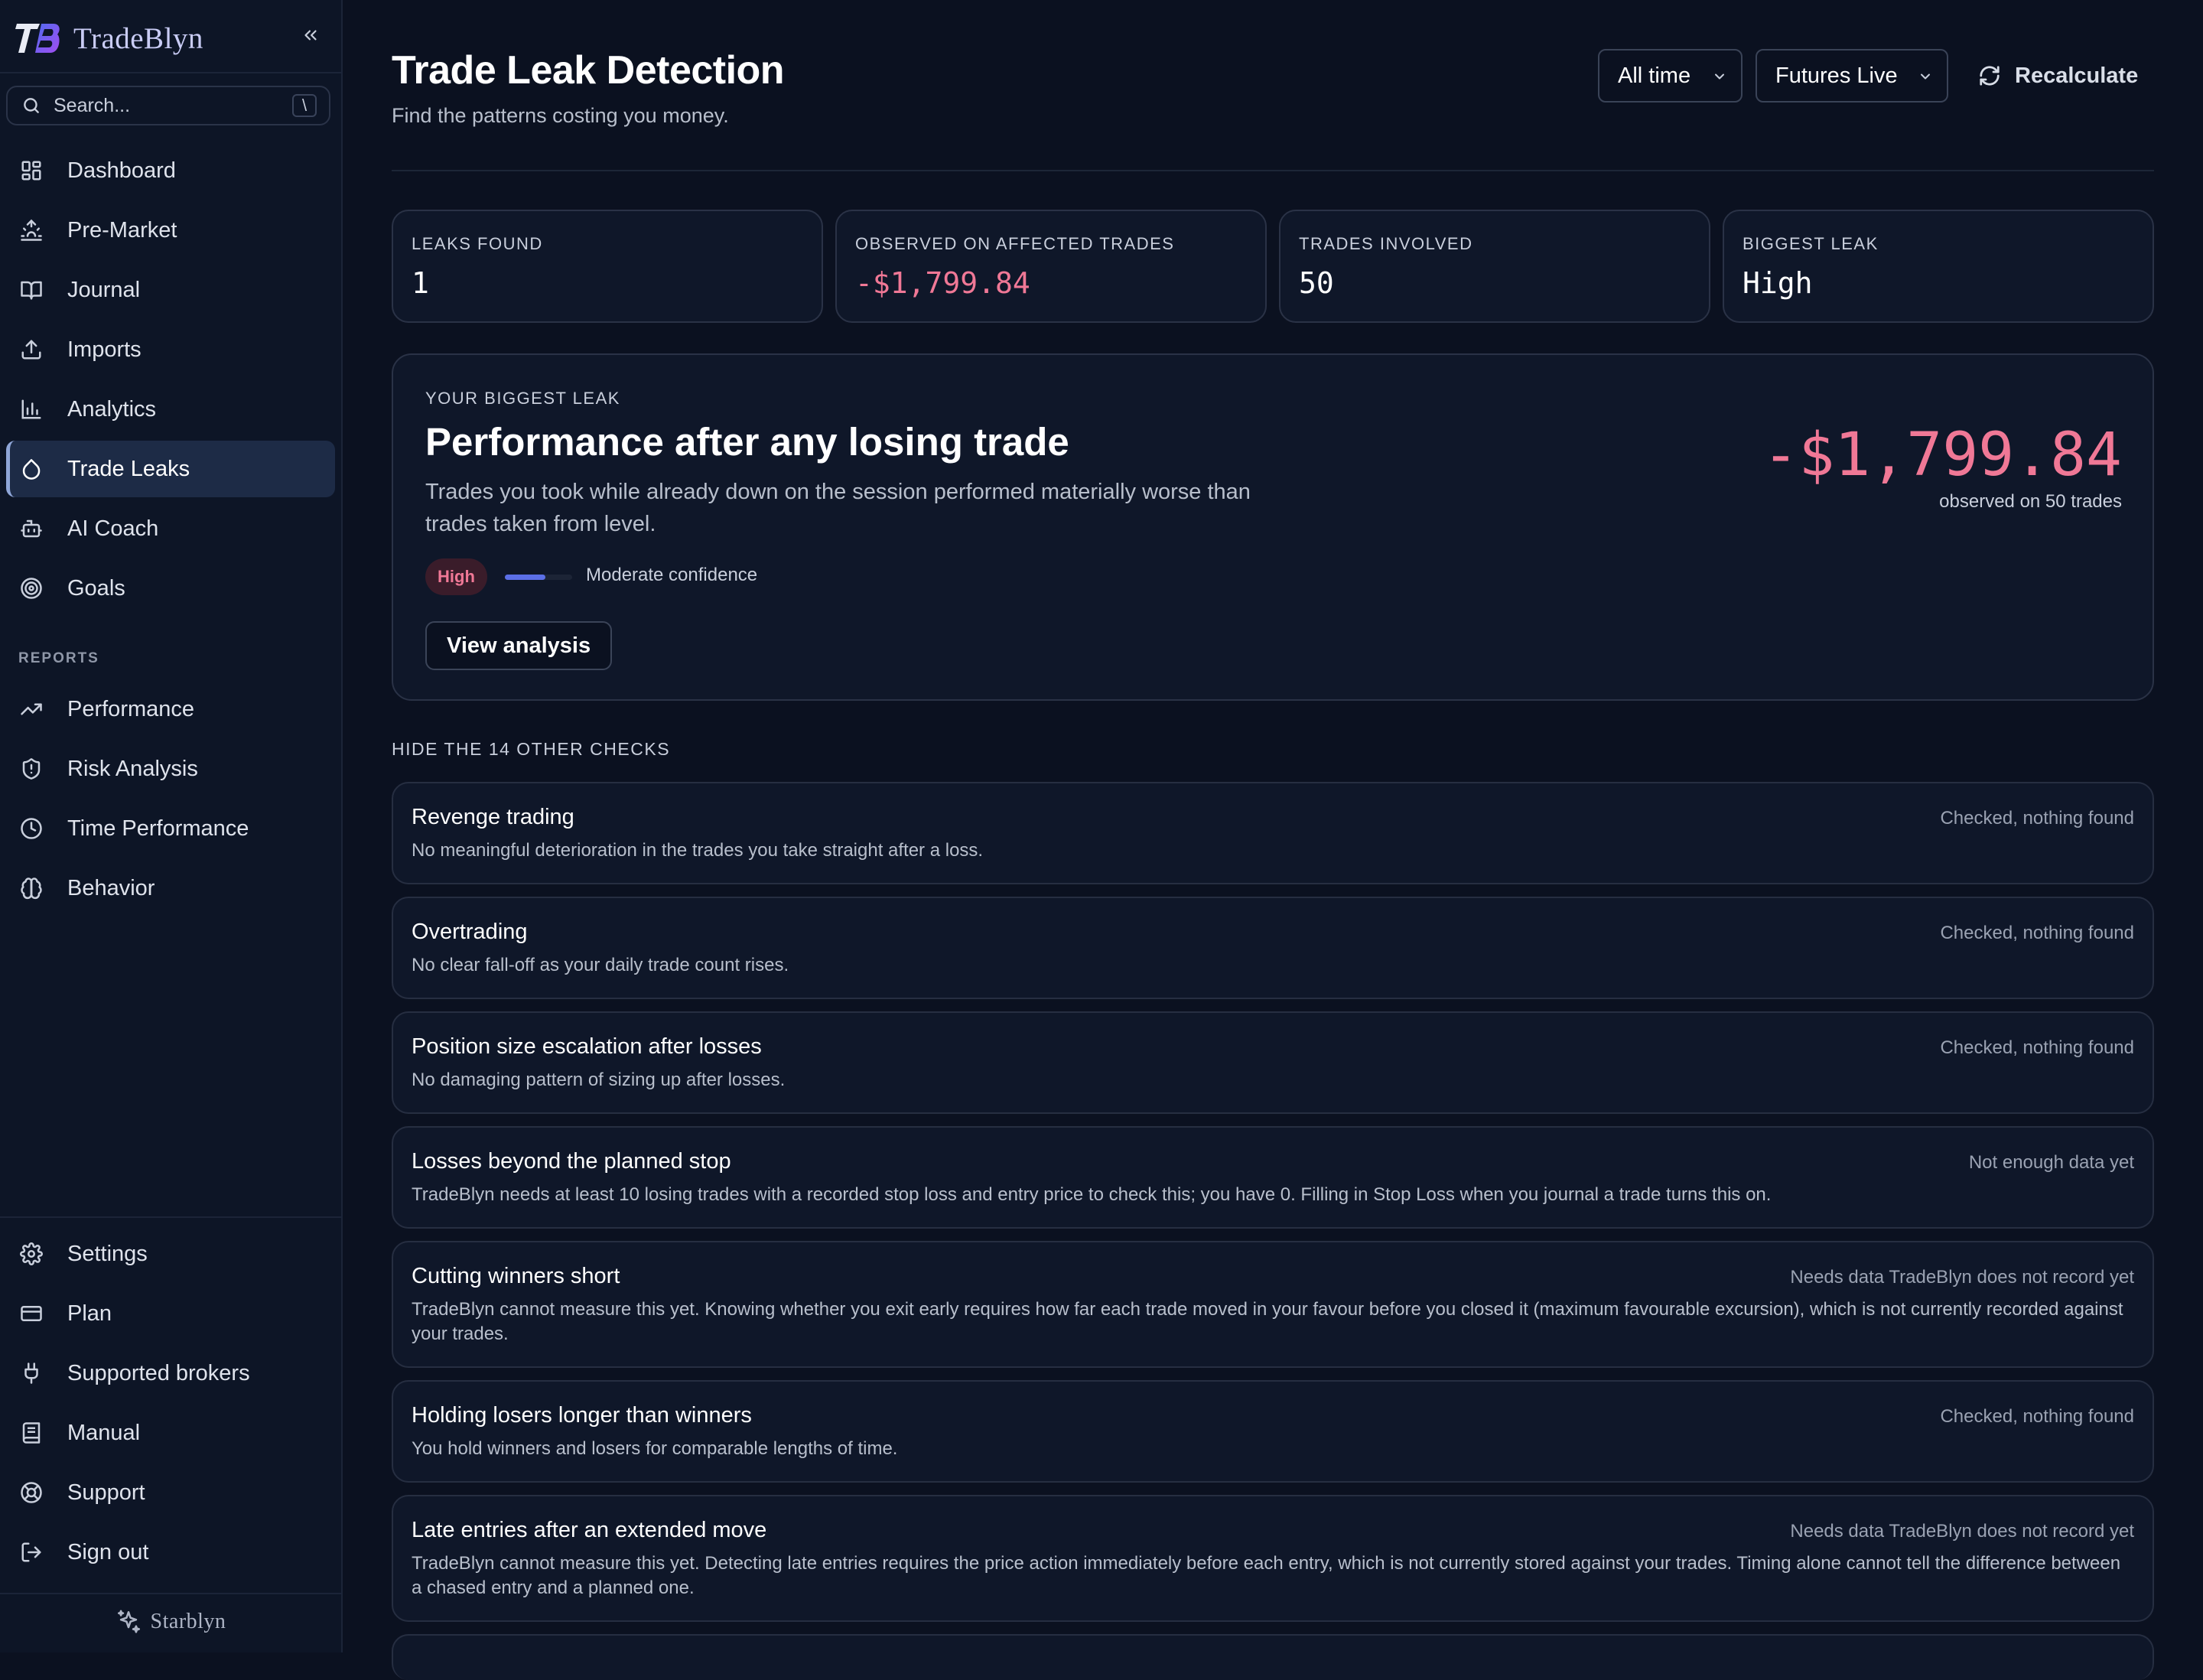 This screenshot has width=2203, height=1680. I want to click on period-select: All time, so click(1670, 76).